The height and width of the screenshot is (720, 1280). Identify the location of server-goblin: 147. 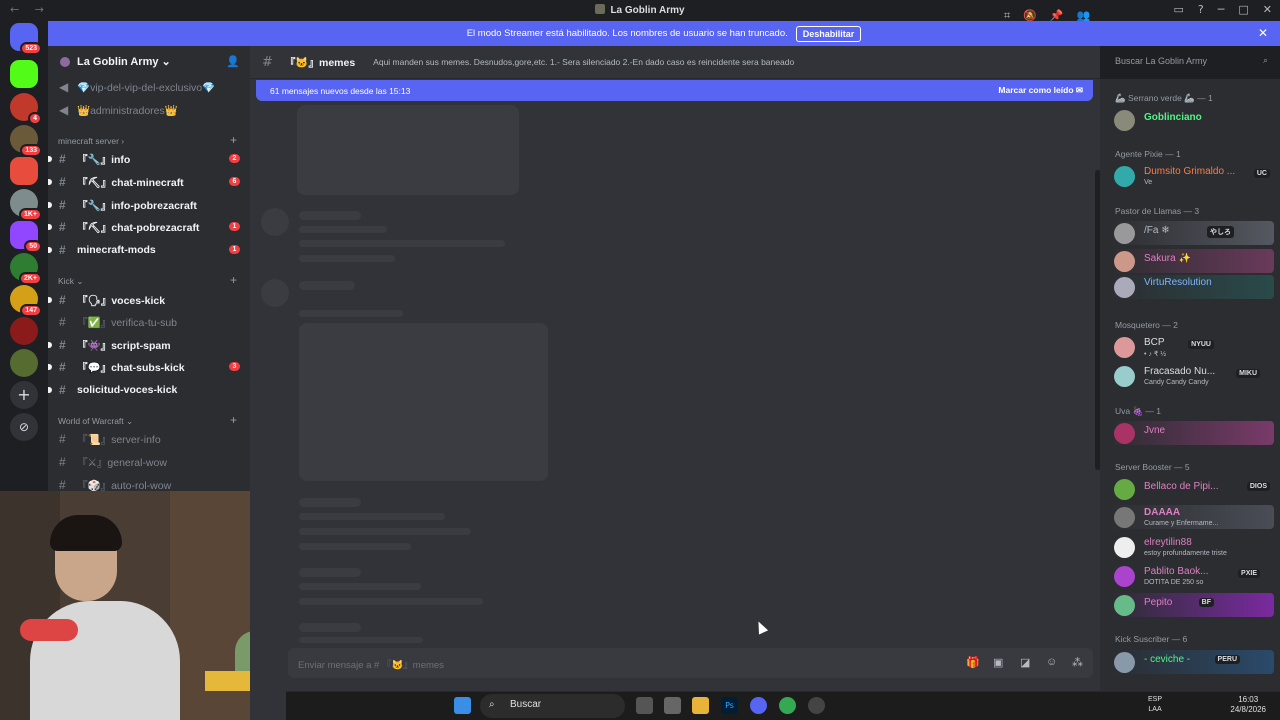
(26, 301).